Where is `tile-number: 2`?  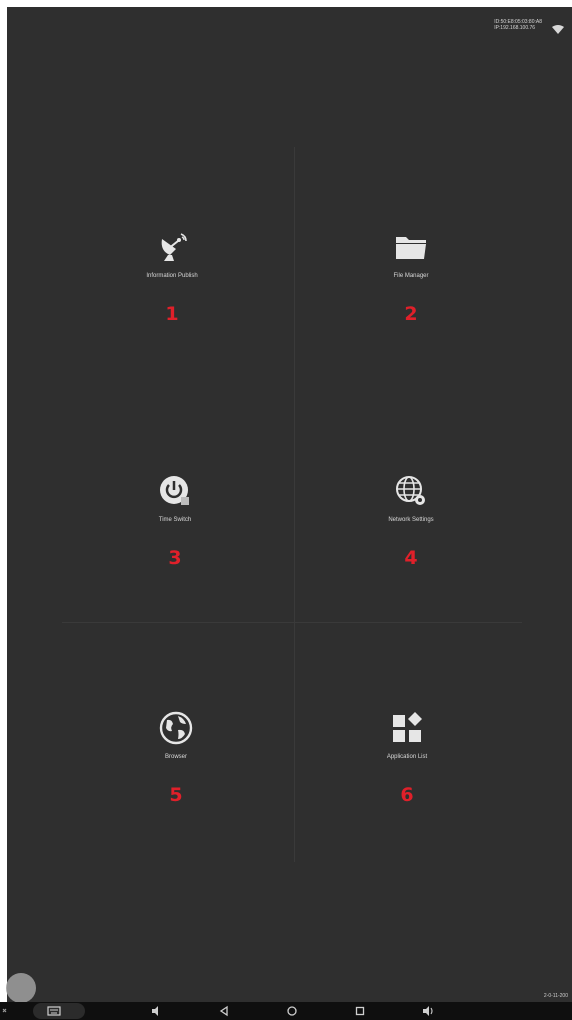 tile-number: 2 is located at coordinates (411, 314).